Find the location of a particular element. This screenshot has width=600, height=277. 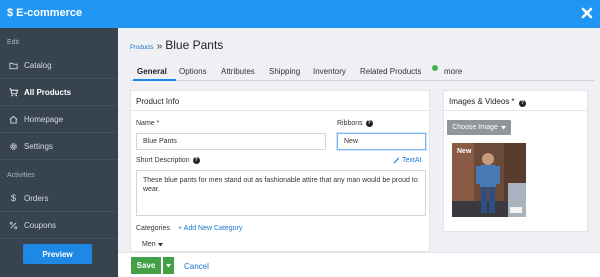

folder-icon is located at coordinates (13, 65).